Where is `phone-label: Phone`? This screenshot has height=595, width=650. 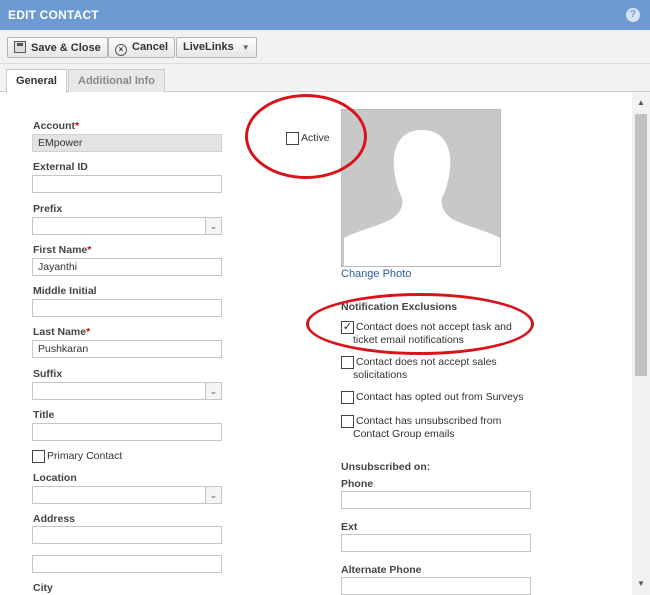 phone-label: Phone is located at coordinates (357, 484).